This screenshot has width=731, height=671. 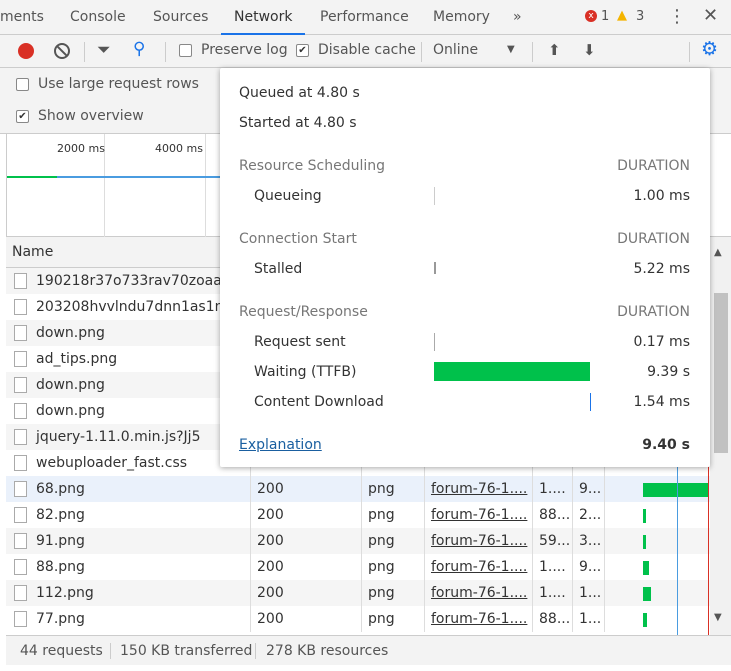 I want to click on disable-cache-label: Disable cache, so click(x=367, y=50).